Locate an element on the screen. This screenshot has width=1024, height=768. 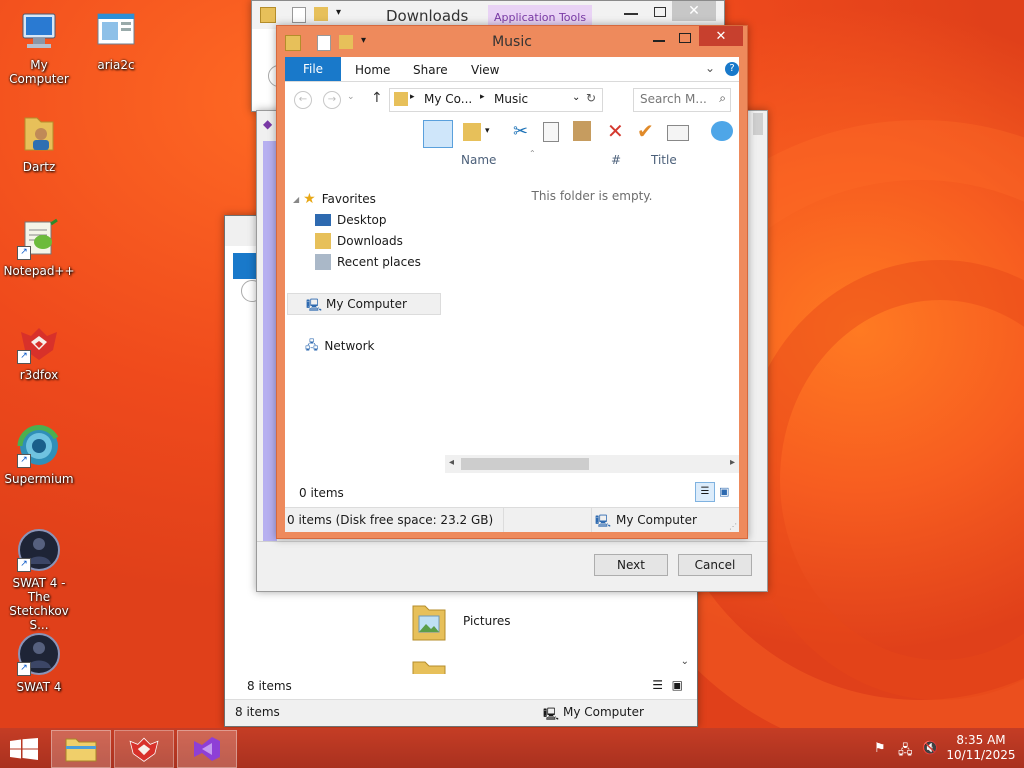
scroll-right-icon: ▸ is located at coordinates (732, 462).